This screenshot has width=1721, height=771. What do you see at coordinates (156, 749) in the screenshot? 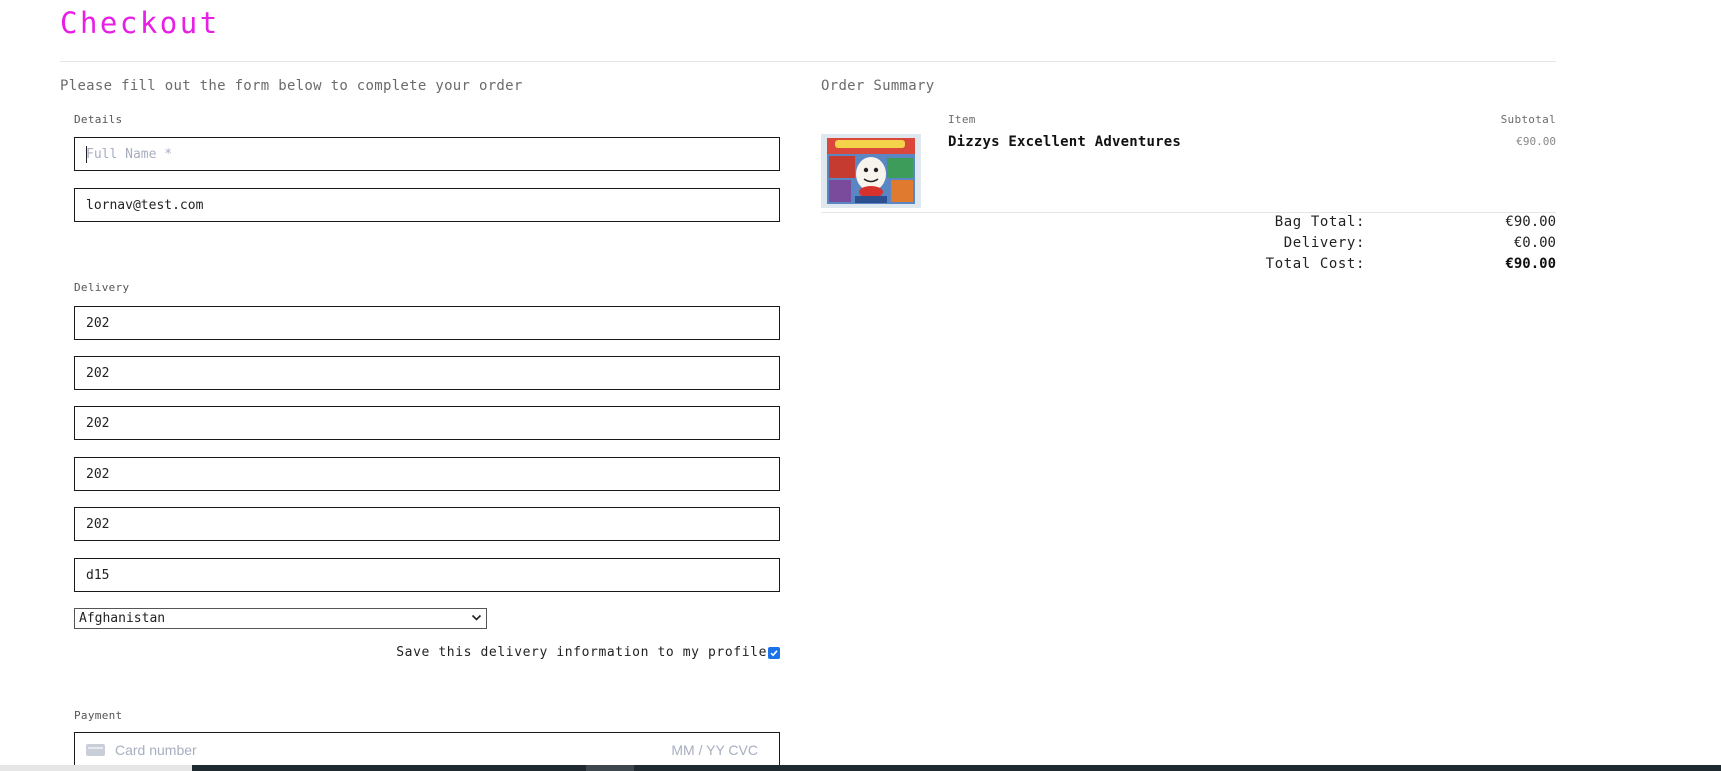
I see `card-number-placeholder: Card number` at bounding box center [156, 749].